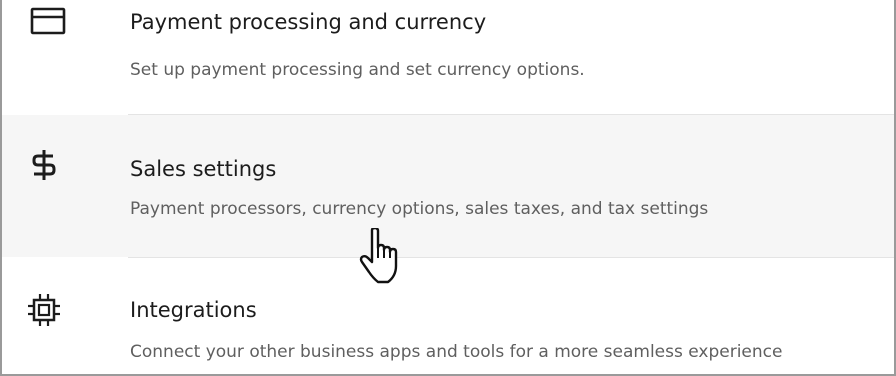  What do you see at coordinates (44, 165) in the screenshot?
I see `dollar-icon` at bounding box center [44, 165].